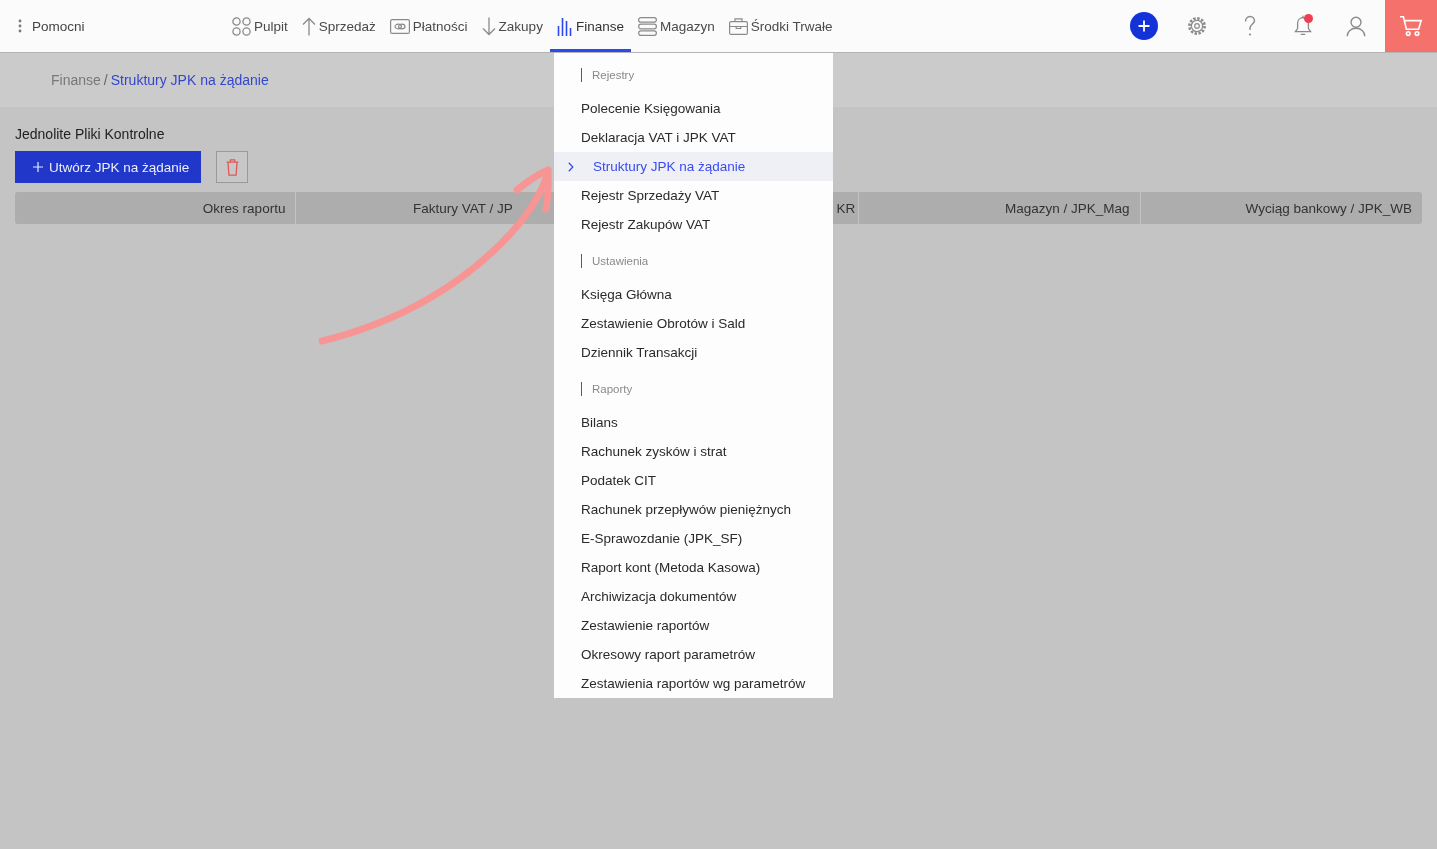  I want to click on menu-item: Rachunek przepływów pieniężnych, so click(693, 509).